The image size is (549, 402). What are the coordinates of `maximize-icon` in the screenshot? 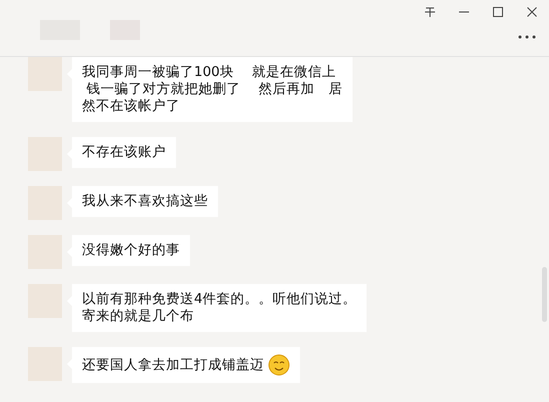 It's located at (498, 12).